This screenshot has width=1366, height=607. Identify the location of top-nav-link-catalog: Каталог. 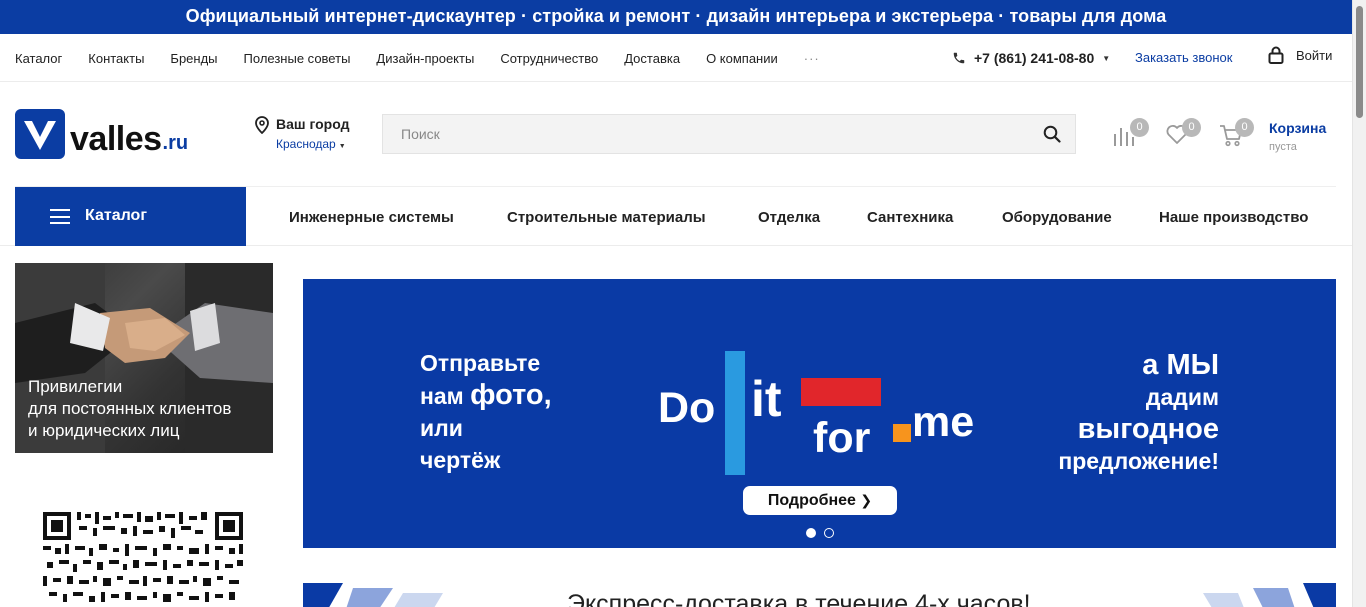
(38, 58).